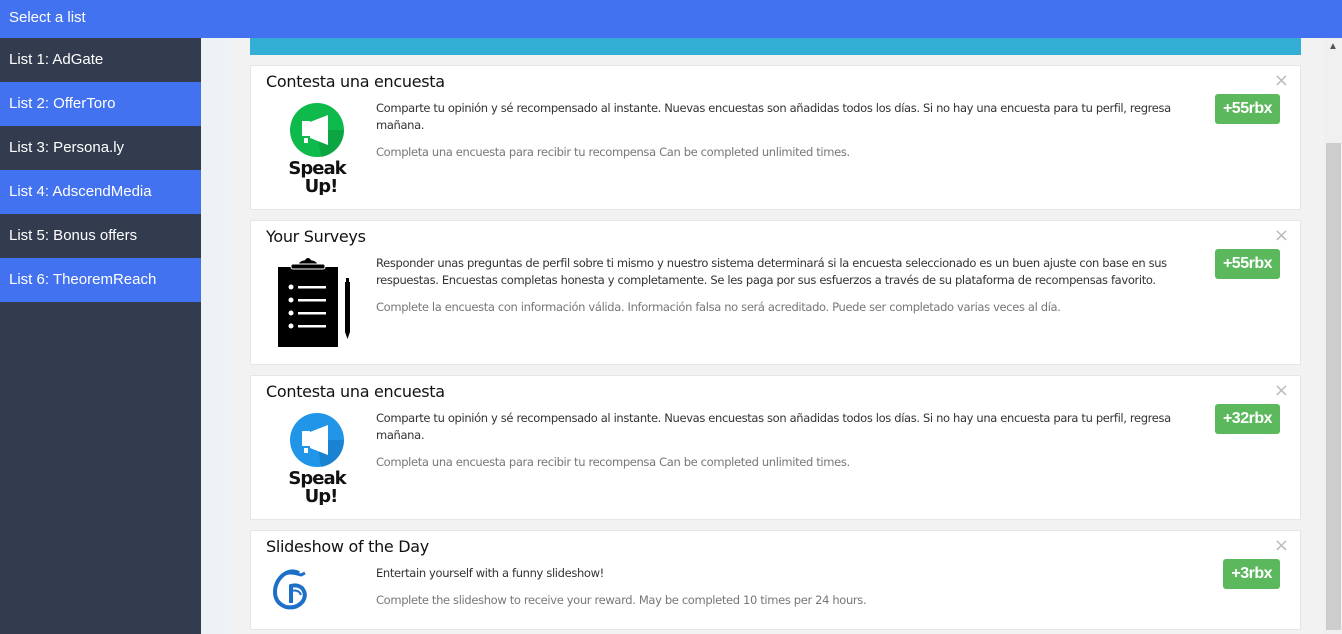 The height and width of the screenshot is (634, 1342). What do you see at coordinates (316, 236) in the screenshot?
I see `offer-title: Your Surveys` at bounding box center [316, 236].